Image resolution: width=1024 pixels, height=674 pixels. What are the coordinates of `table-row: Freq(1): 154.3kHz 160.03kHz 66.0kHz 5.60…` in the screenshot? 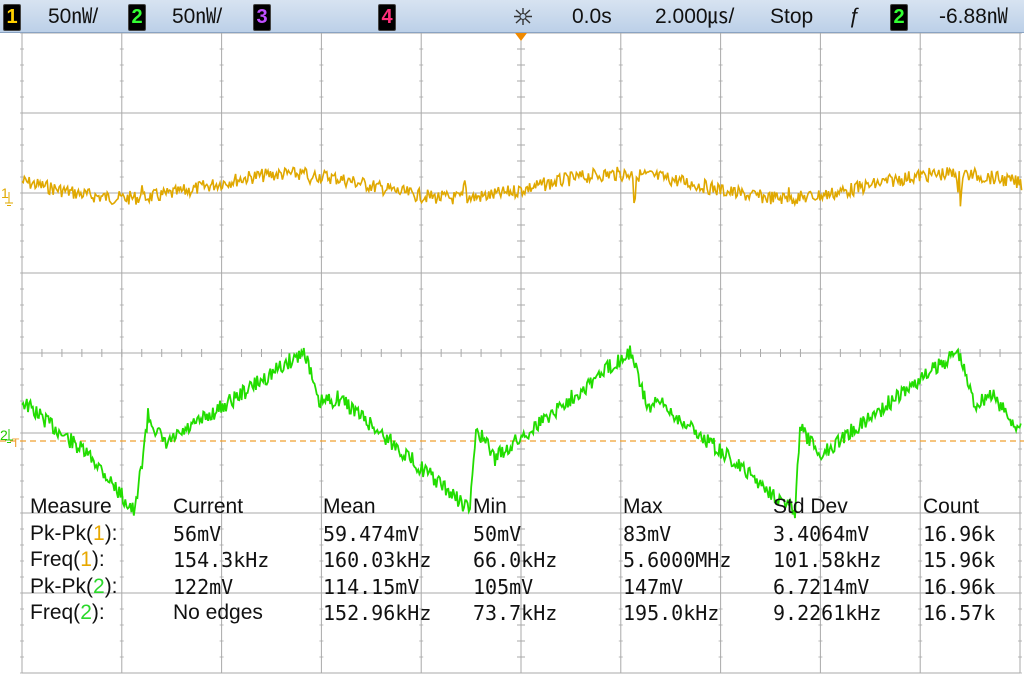 It's located at (525, 560).